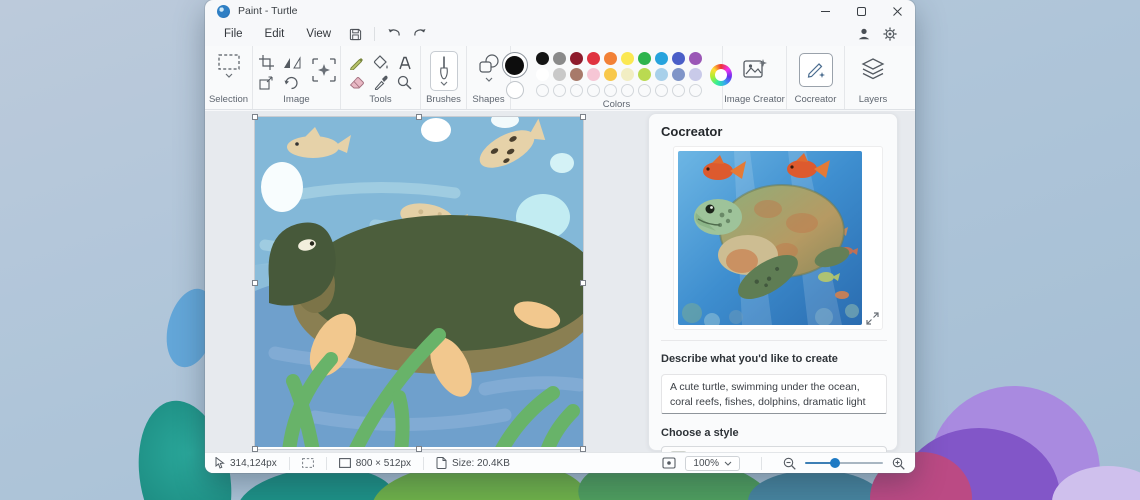 This screenshot has width=1140, height=500. I want to click on minimize-icon, so click(825, 11).